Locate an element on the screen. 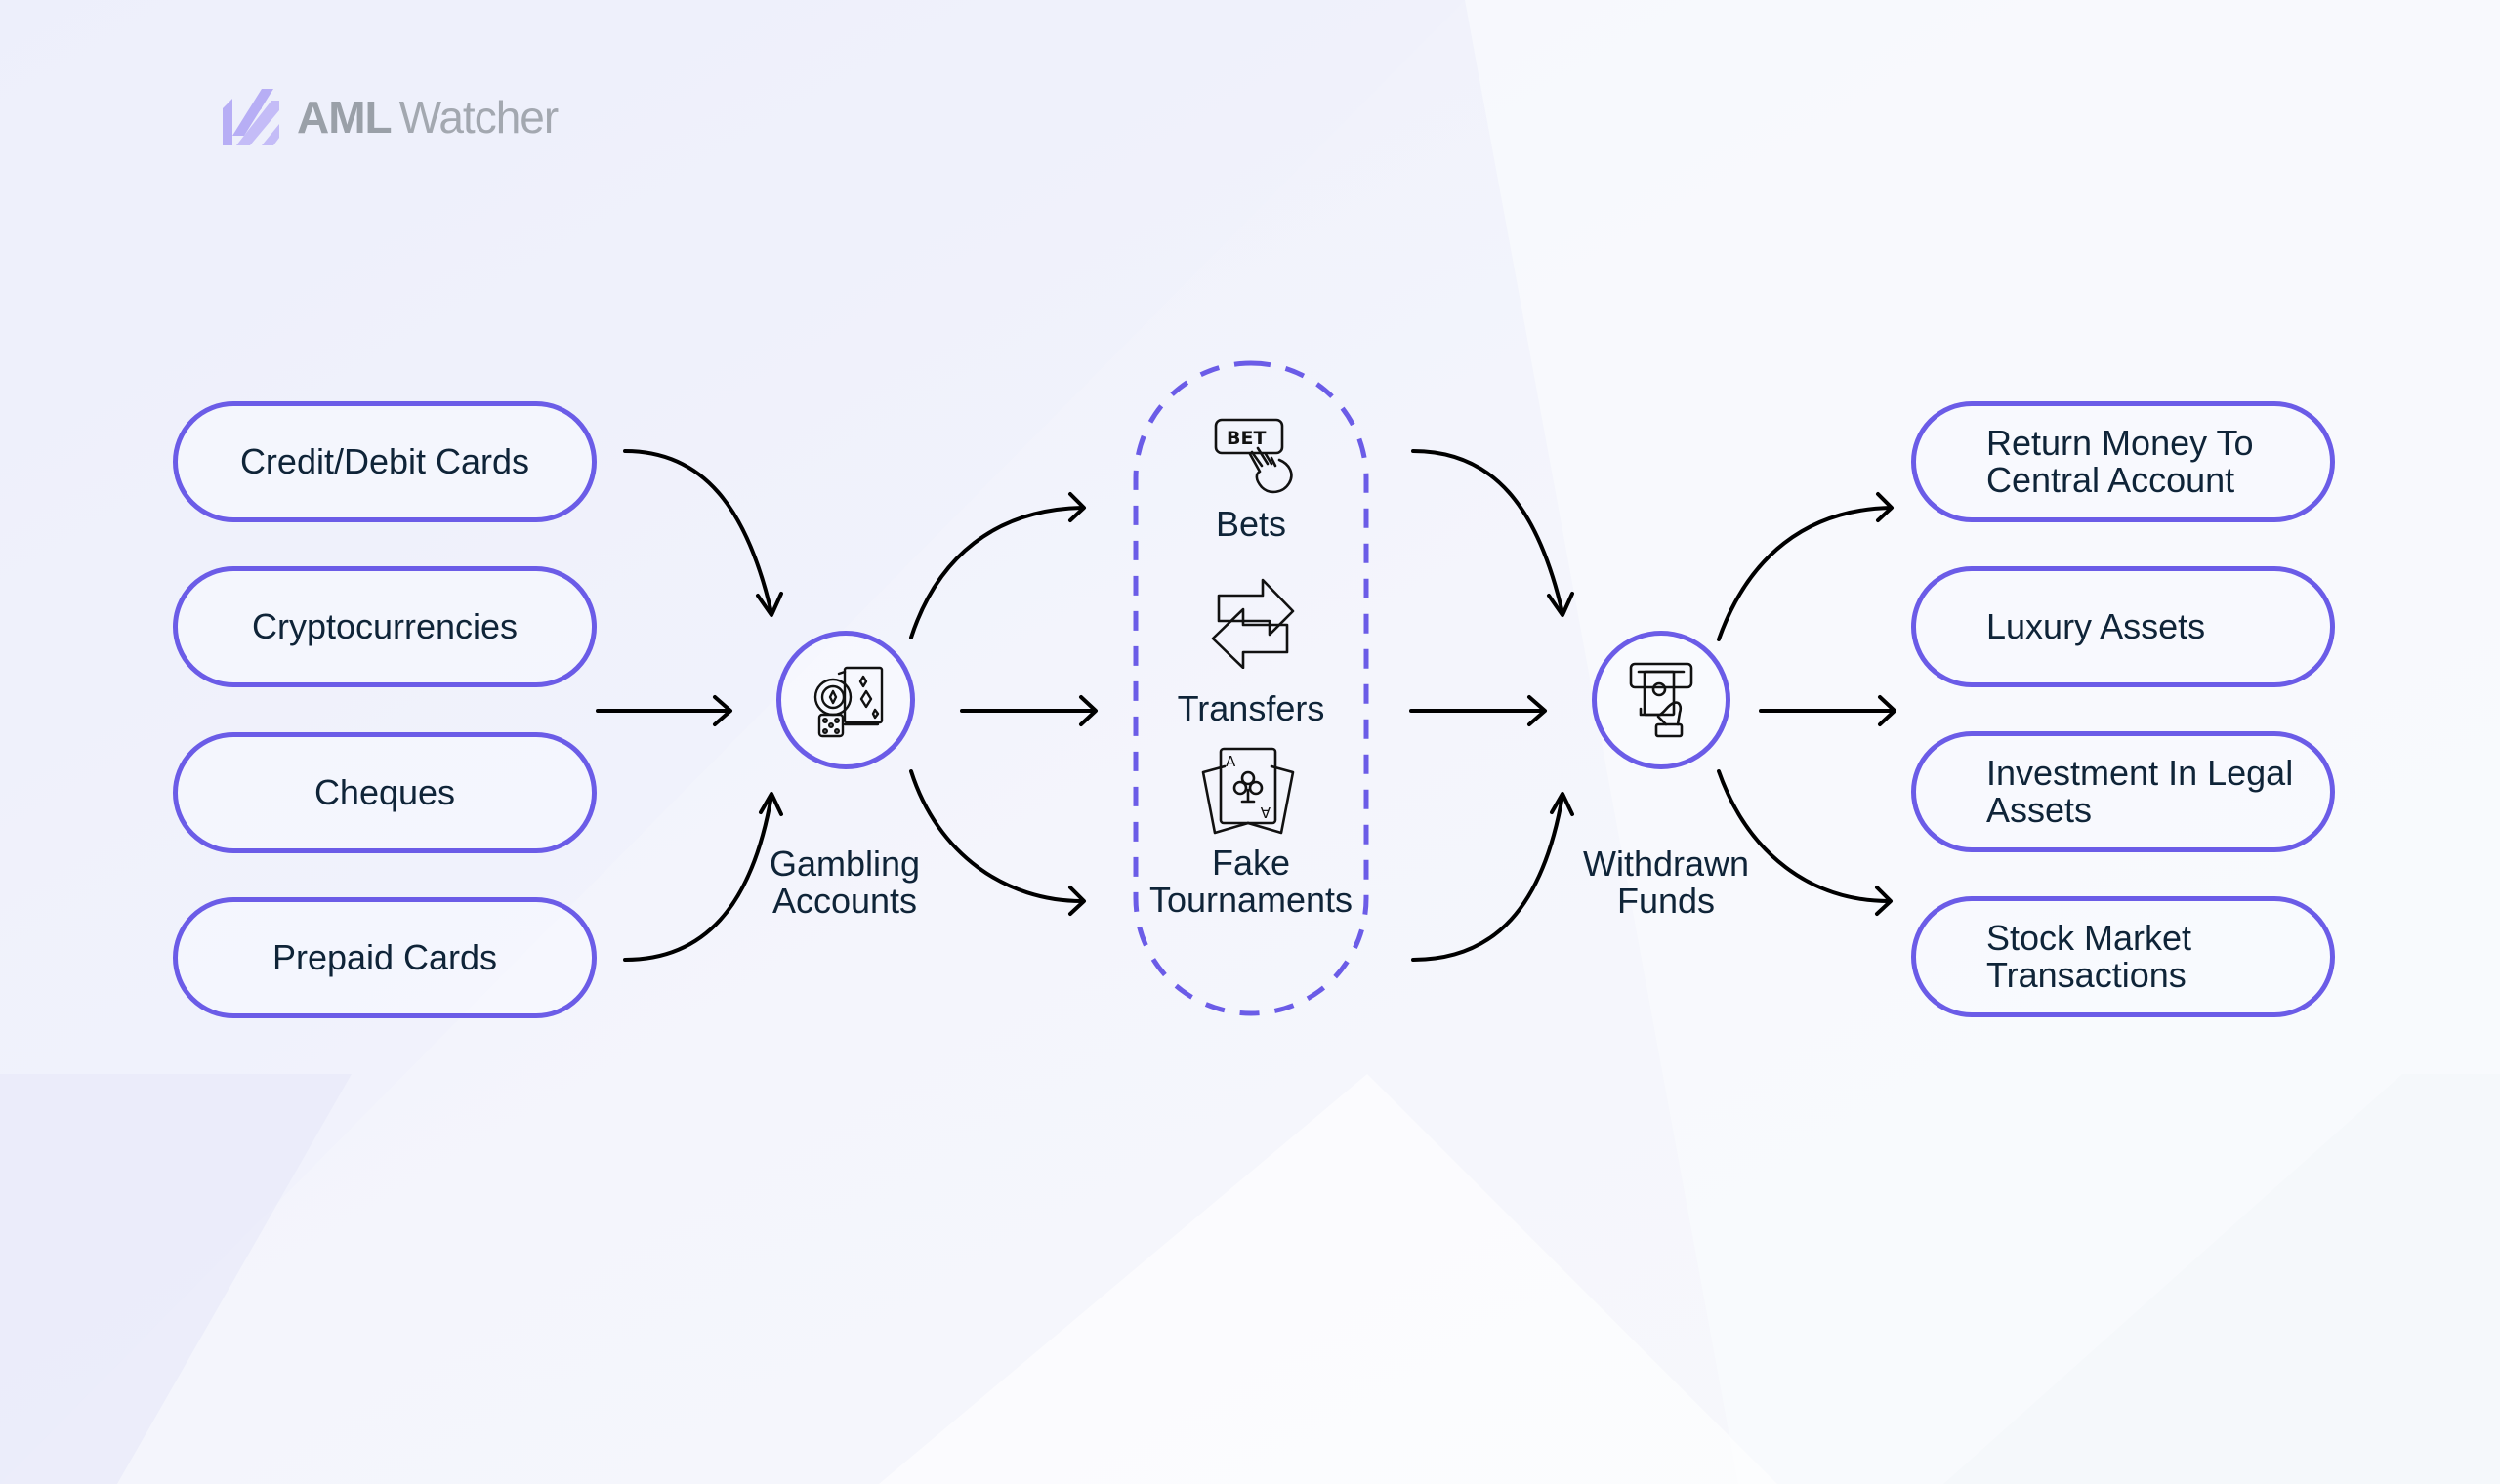  destination-pill-stock-market: Stock Market Transactions is located at coordinates (2123, 957).